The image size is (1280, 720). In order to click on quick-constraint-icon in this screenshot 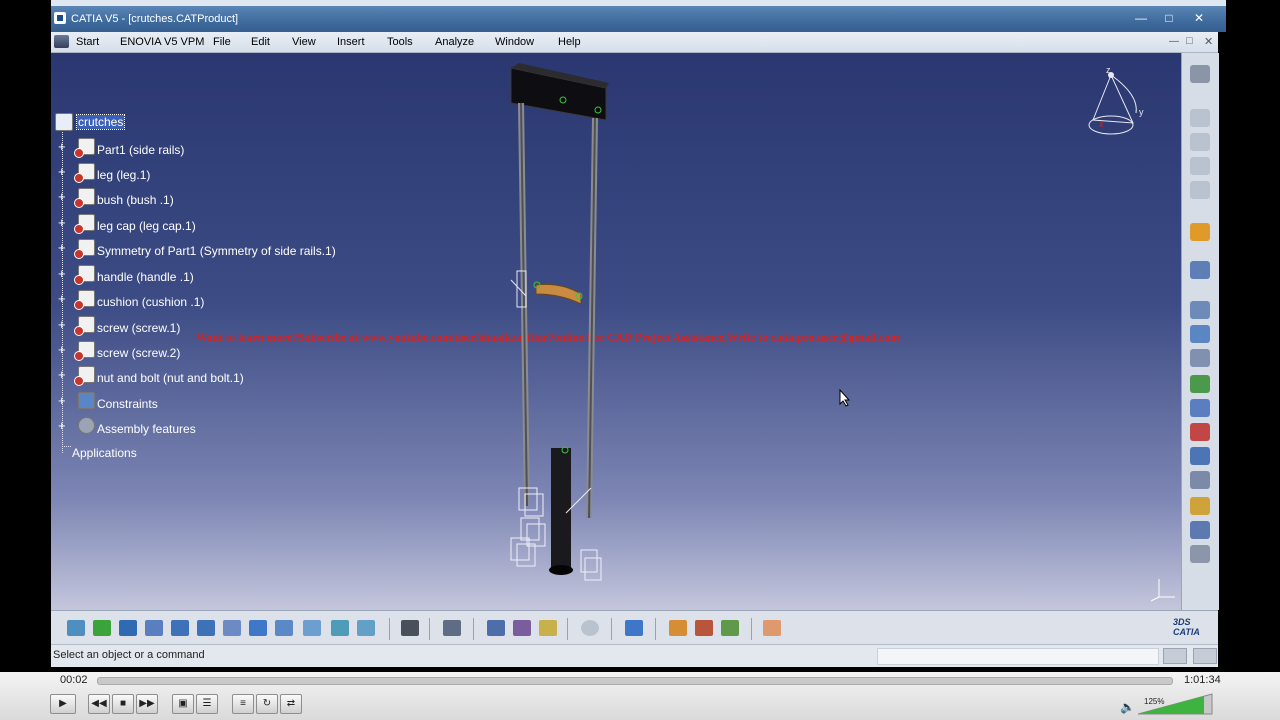, I will do `click(1200, 456)`.